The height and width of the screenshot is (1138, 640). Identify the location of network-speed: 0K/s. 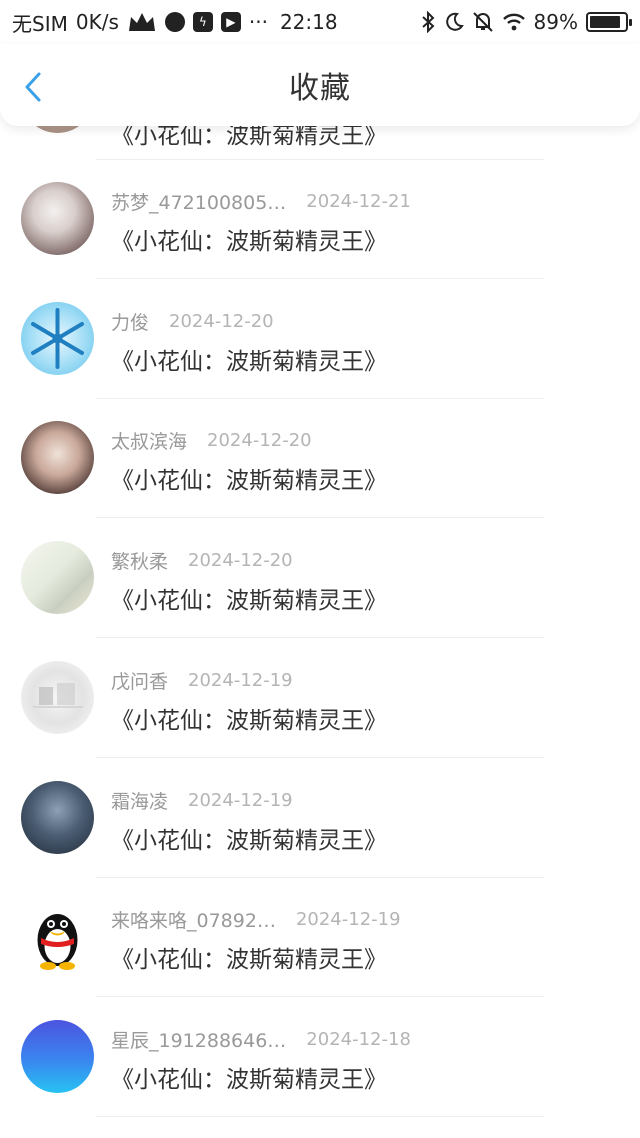
(97, 22).